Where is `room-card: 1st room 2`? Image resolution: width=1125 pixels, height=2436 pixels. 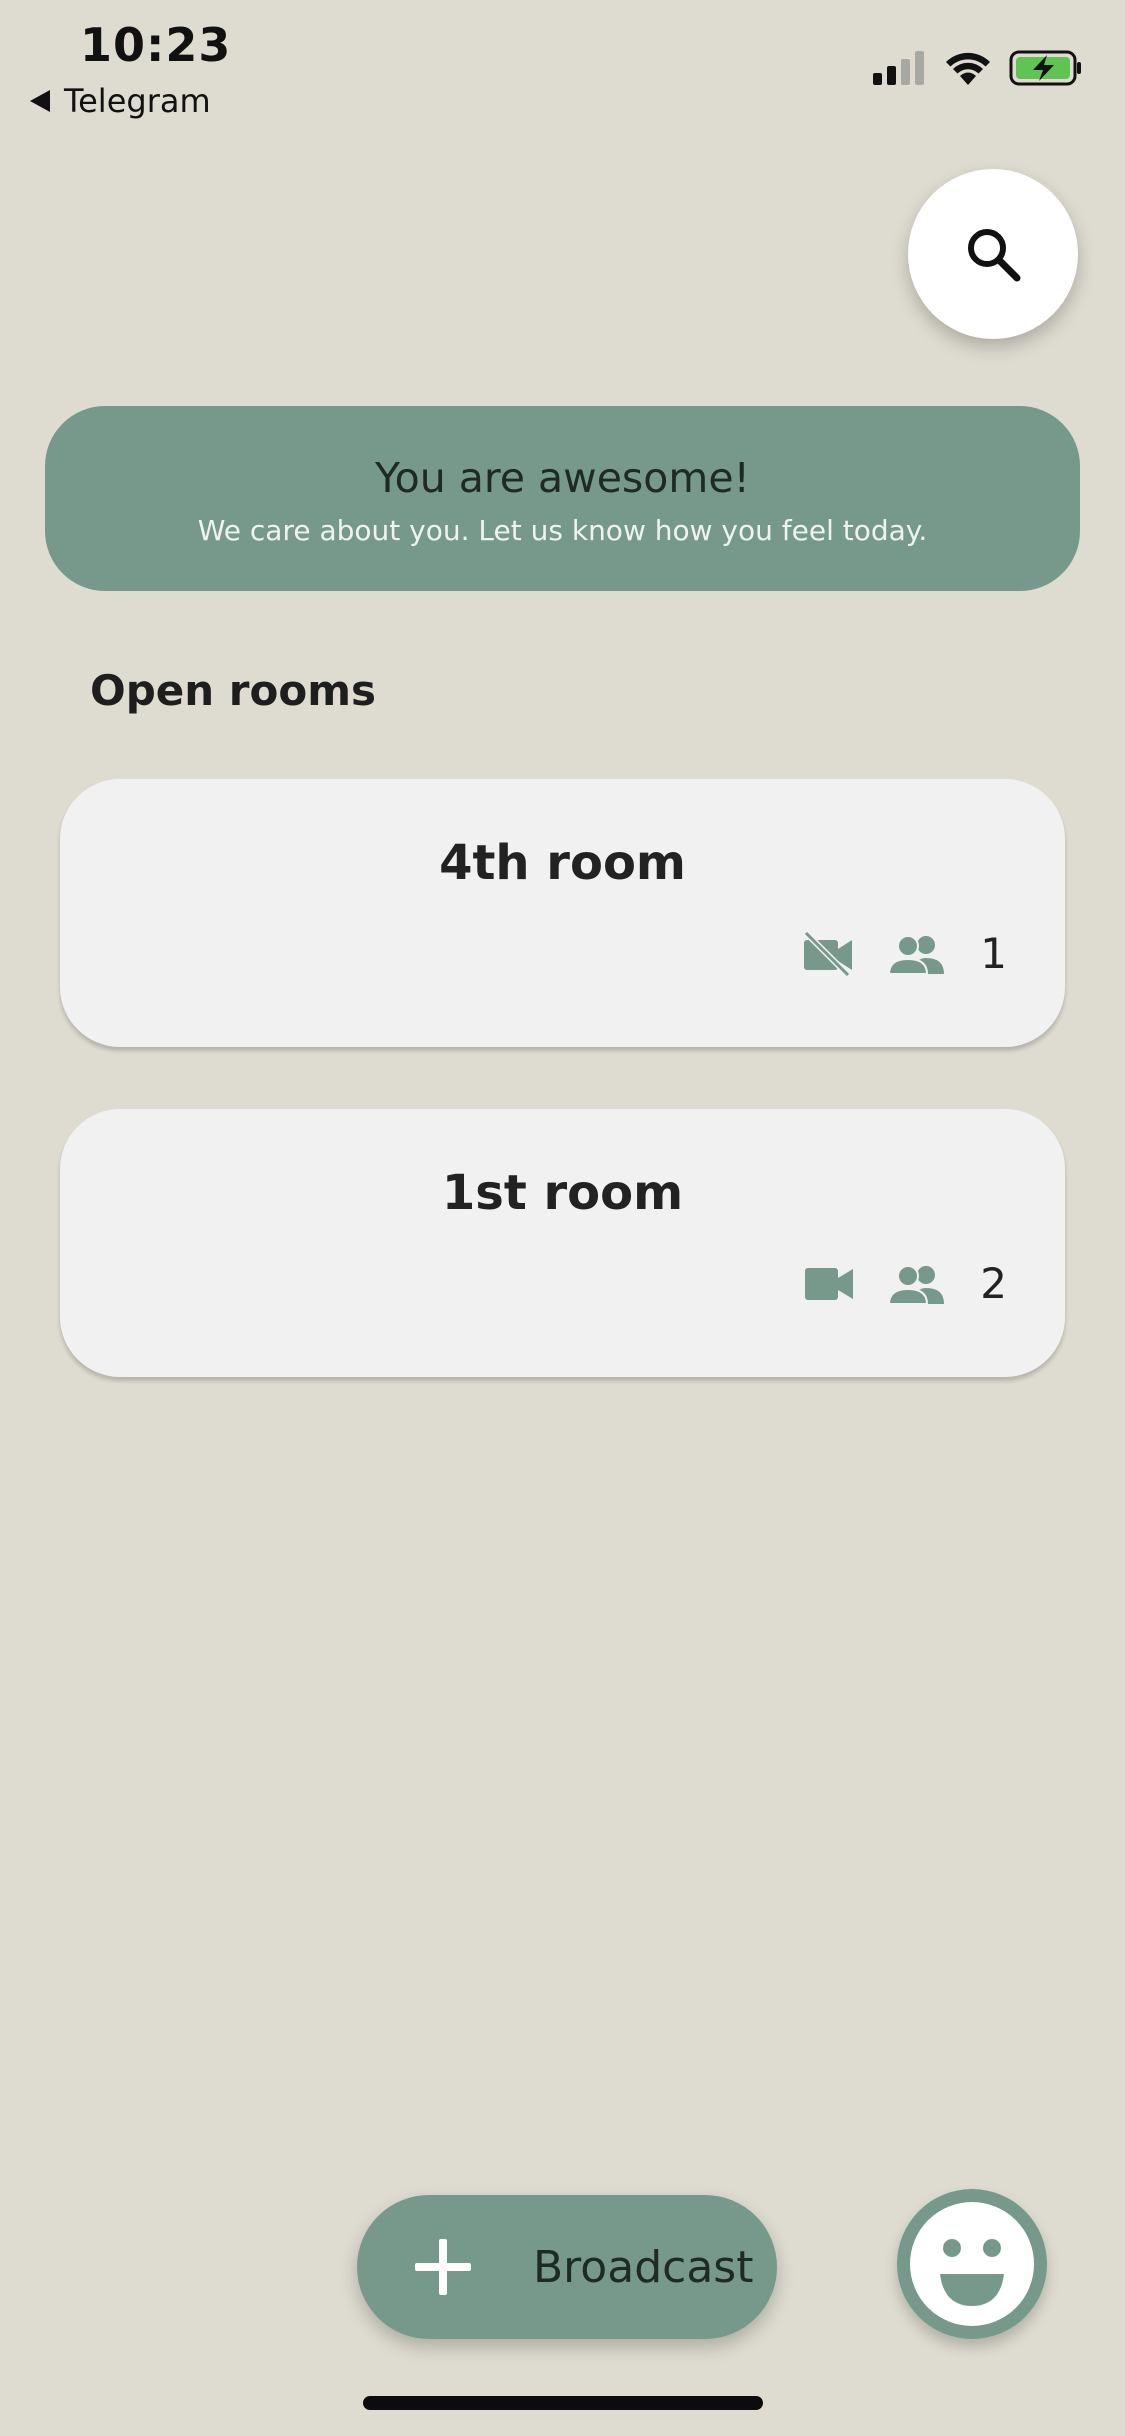
room-card: 1st room 2 is located at coordinates (562, 1243).